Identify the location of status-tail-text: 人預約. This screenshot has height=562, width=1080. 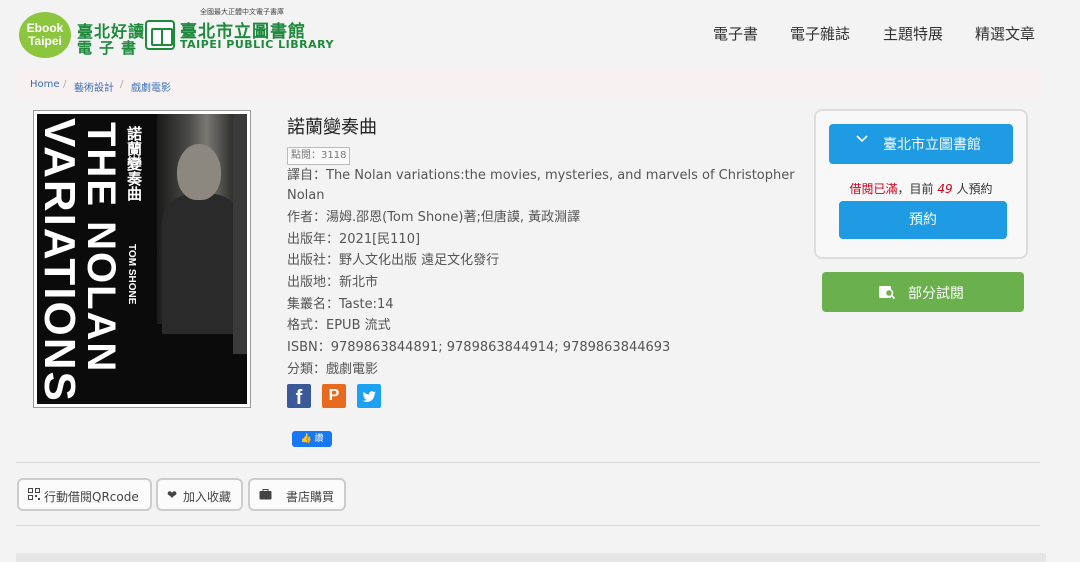
(974, 189).